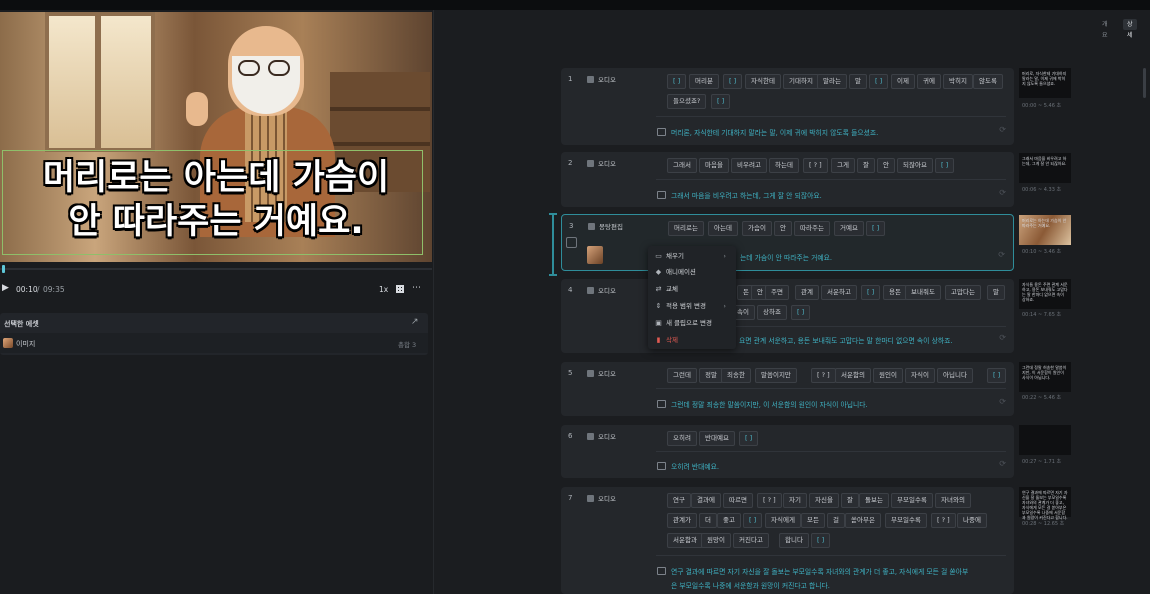 This screenshot has width=1150, height=594. Describe the element at coordinates (787, 451) in the screenshot. I see `script-row: 6 오디오 오히려 반대예요 [ ] 오히려 반대예요. ⟳` at that location.